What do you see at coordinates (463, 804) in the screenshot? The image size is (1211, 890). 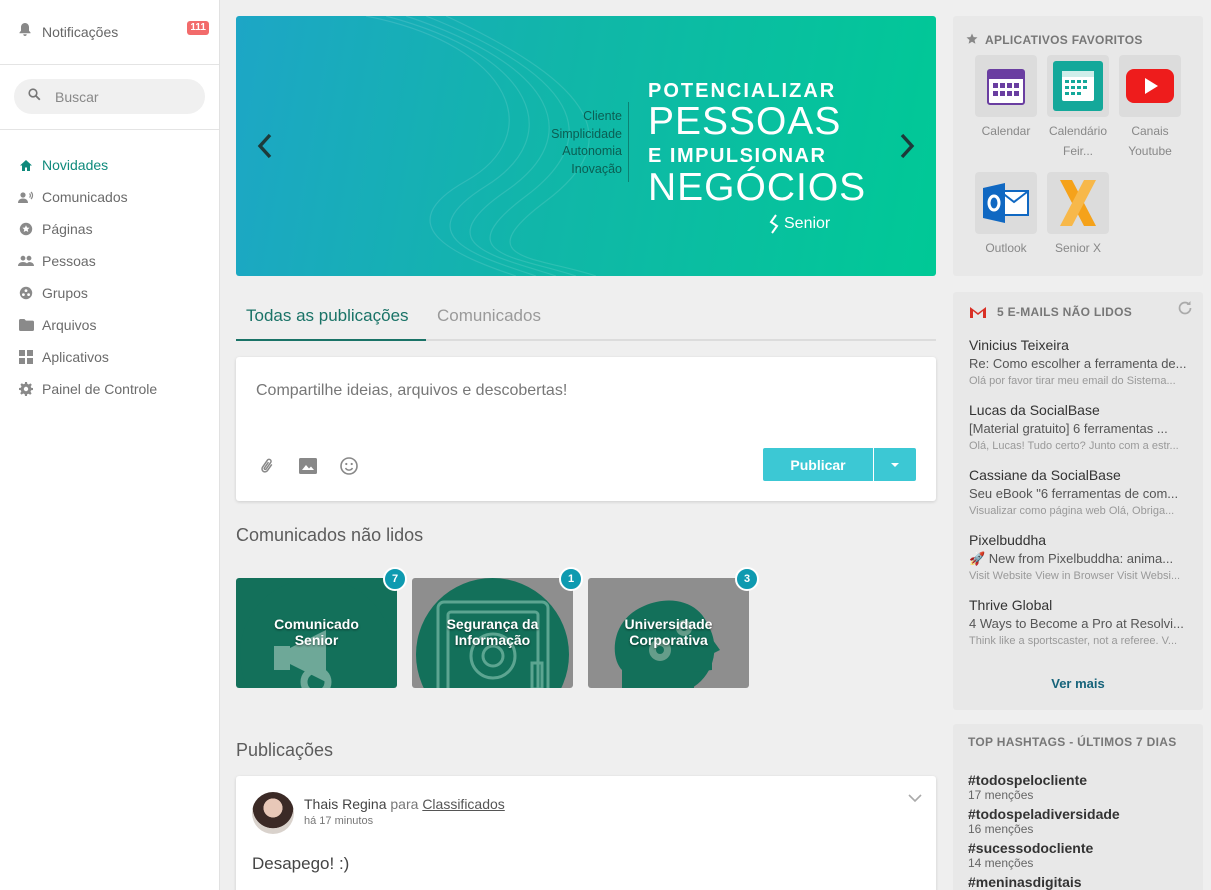 I see `post-group-link: Classificados` at bounding box center [463, 804].